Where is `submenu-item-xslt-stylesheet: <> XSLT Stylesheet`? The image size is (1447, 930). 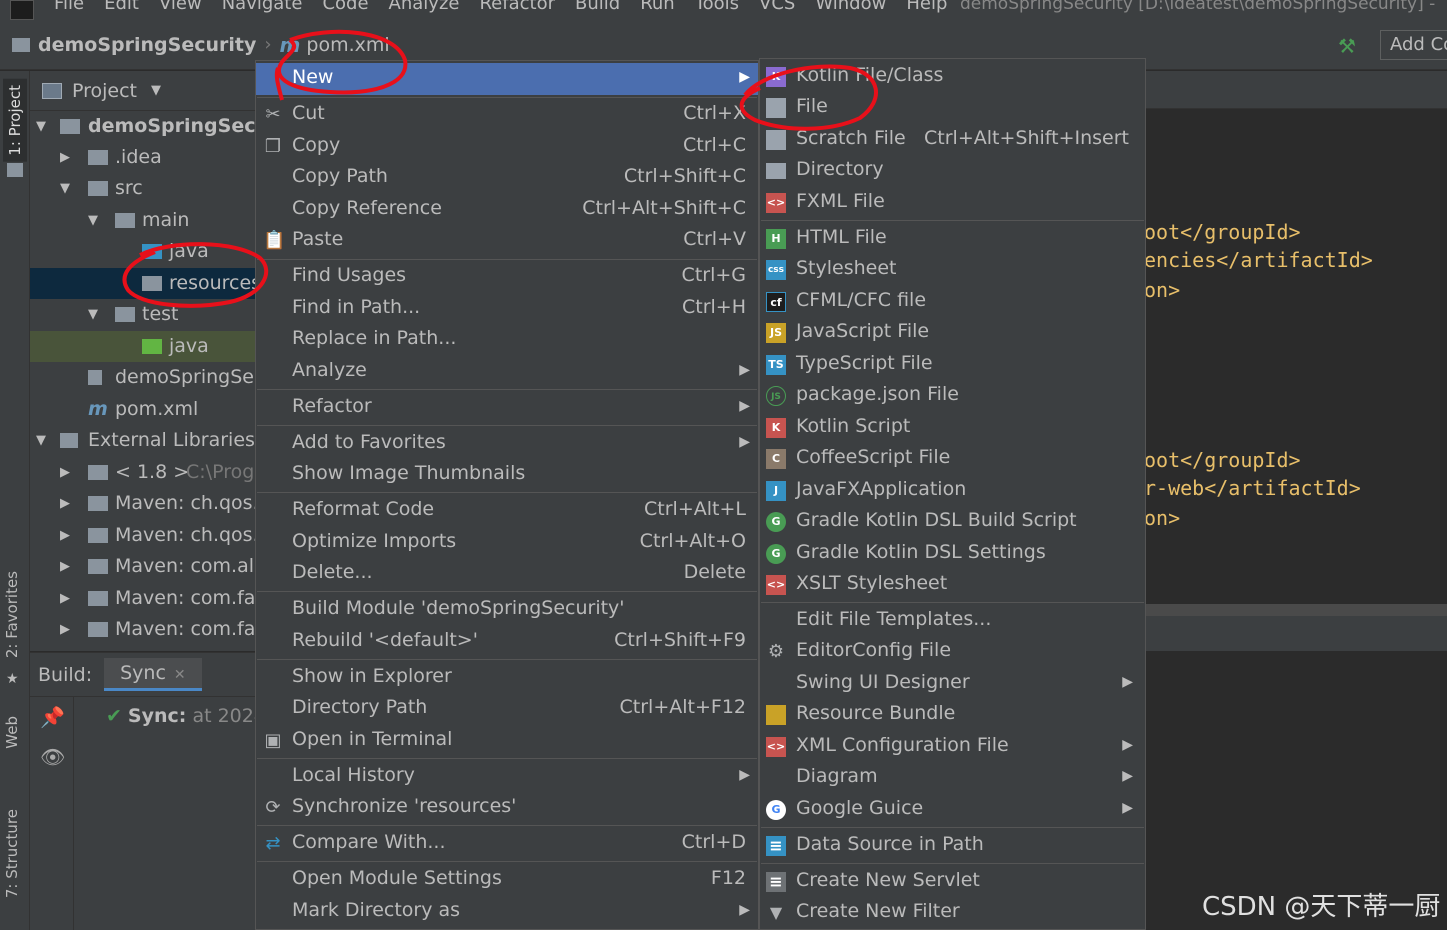
submenu-item-xslt-stylesheet: <> XSLT Stylesheet is located at coordinates (952, 585).